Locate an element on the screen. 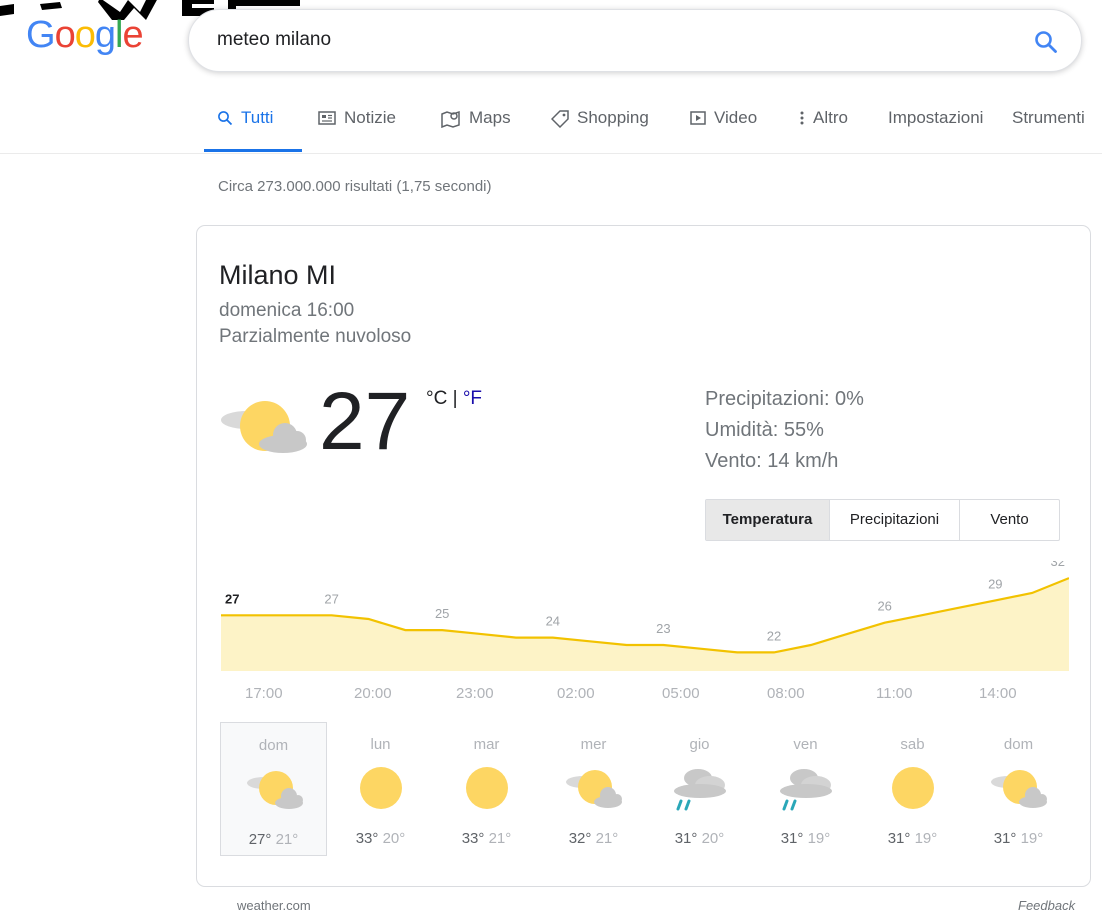 This screenshot has height=916, width=1102. day-name: lun is located at coordinates (380, 744).